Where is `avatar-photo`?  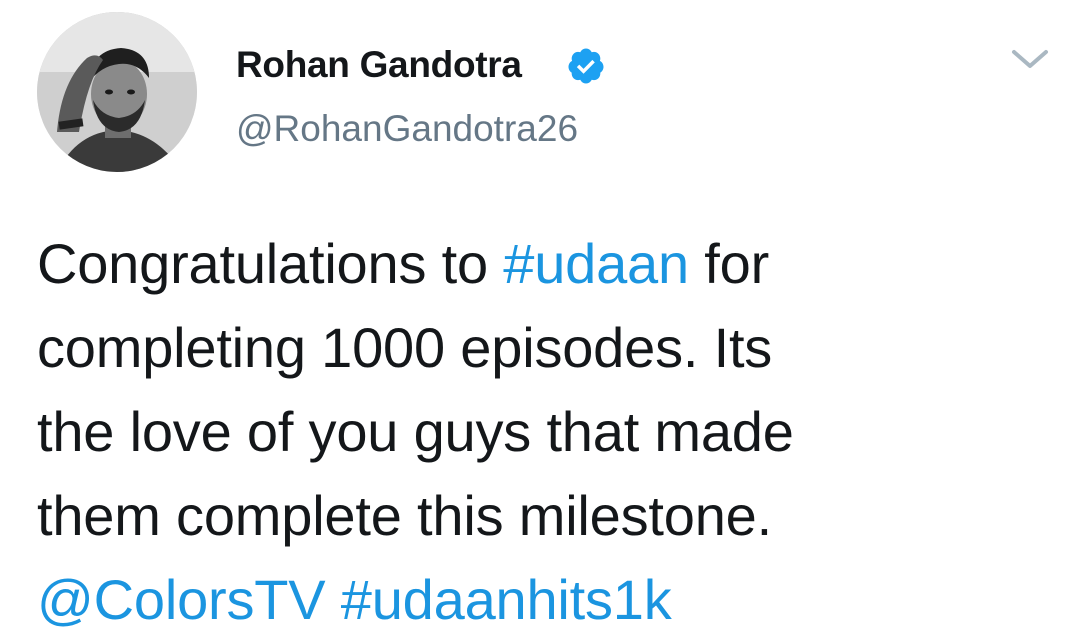
avatar-photo is located at coordinates (117, 92).